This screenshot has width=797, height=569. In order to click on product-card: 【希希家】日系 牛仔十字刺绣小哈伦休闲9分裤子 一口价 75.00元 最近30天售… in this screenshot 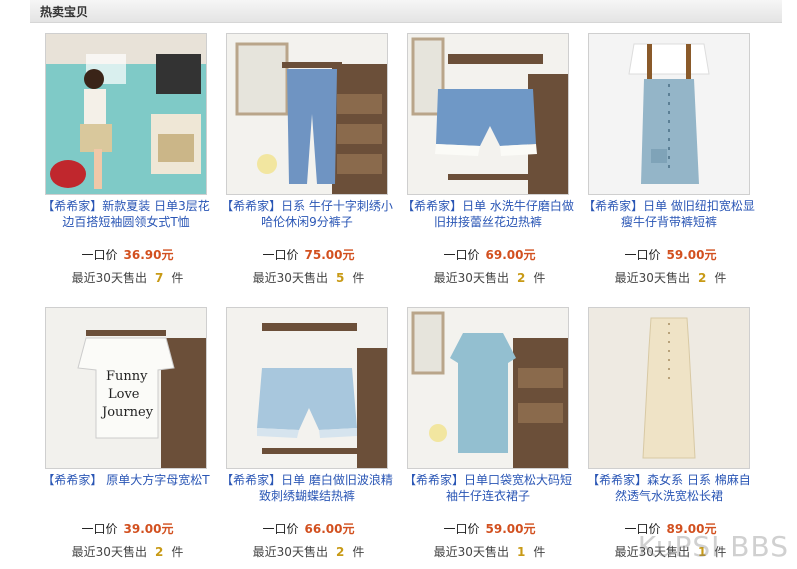, I will do `click(302, 162)`.